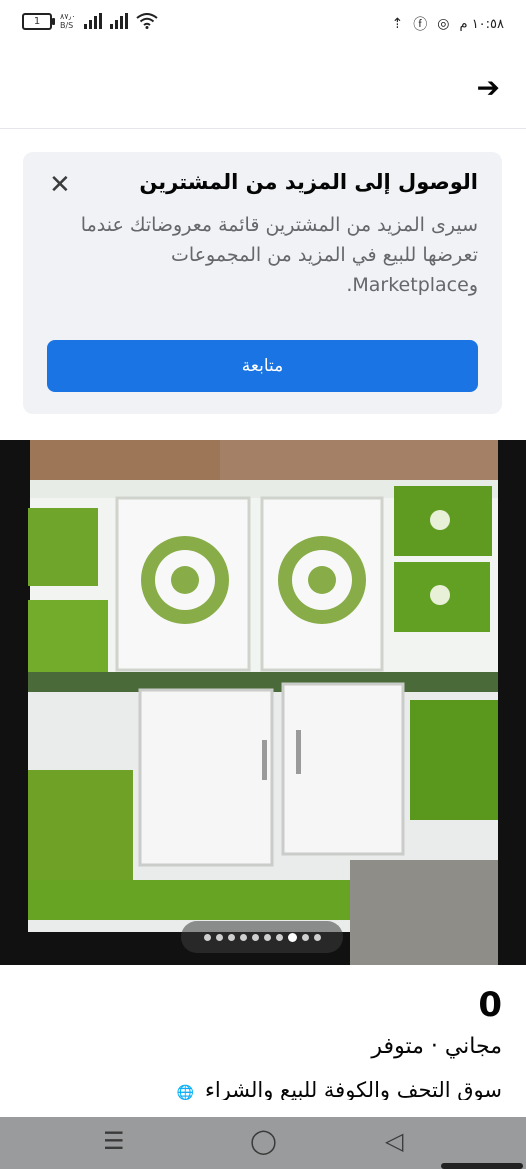 The image size is (526, 1169). Describe the element at coordinates (67, 25) in the screenshot. I see `network-speed-unit: B/S` at that location.